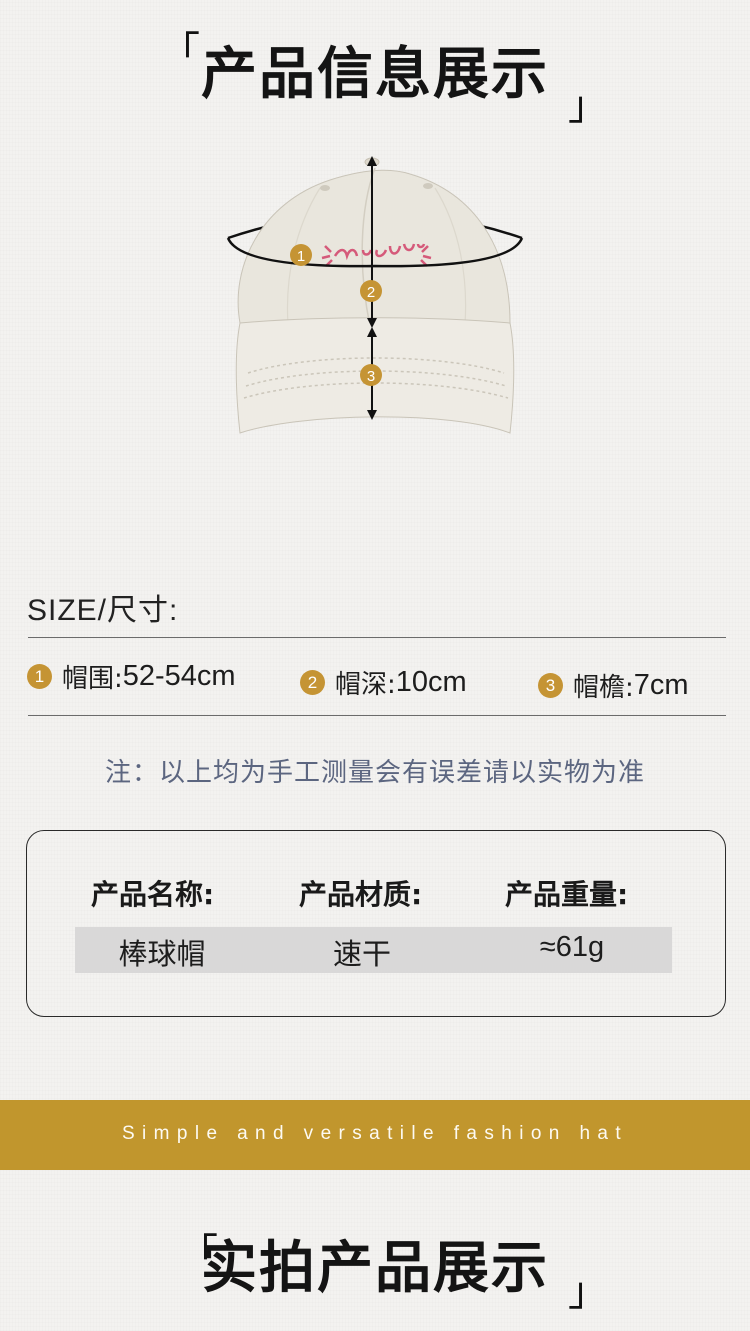 This screenshot has width=750, height=1331. I want to click on section-heading-product-info: 「 产品信息展示 」, so click(375, 77).